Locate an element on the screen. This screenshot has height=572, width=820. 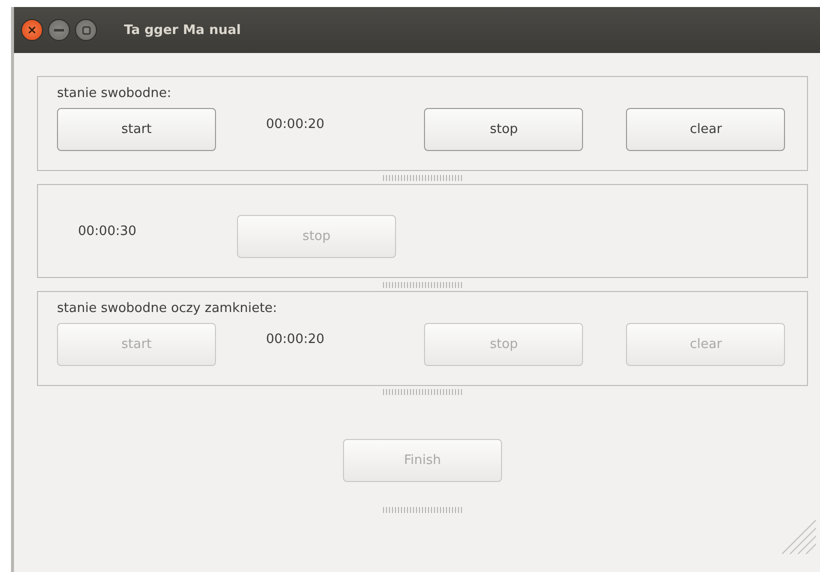
window-title: Ta gger Ma nual is located at coordinates (182, 30).